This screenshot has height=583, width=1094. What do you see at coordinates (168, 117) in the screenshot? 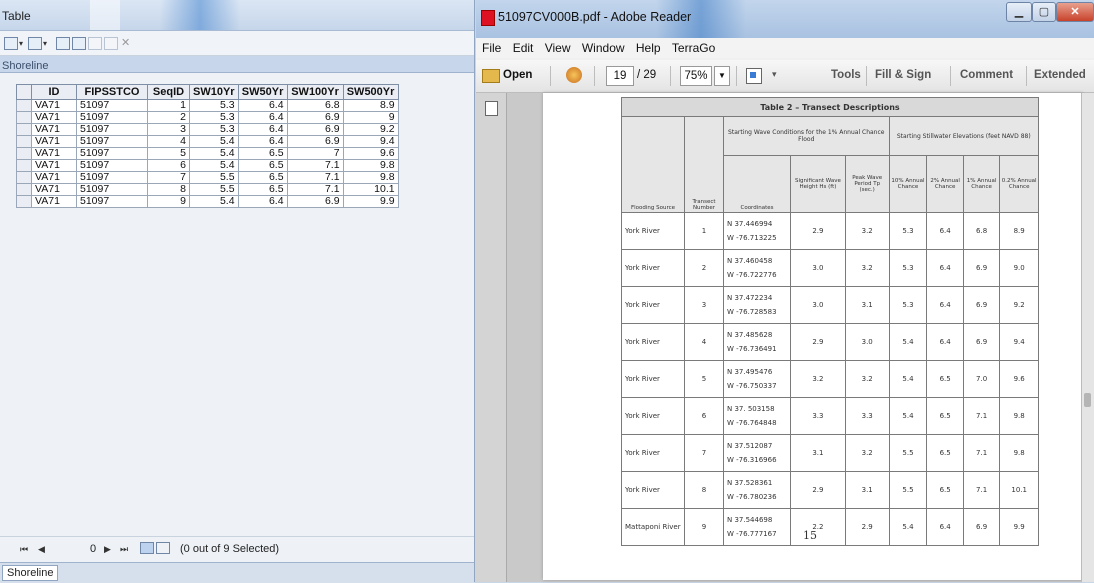
I see `table-cell: 2` at bounding box center [168, 117].